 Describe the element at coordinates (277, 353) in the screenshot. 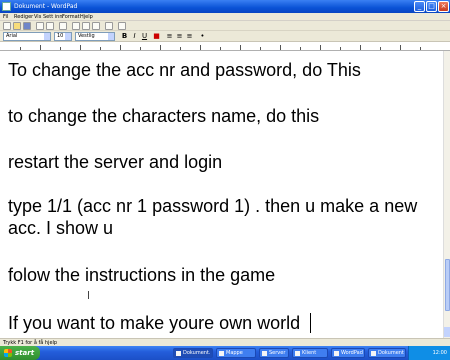

I see `taskbar-item-label: Server` at that location.